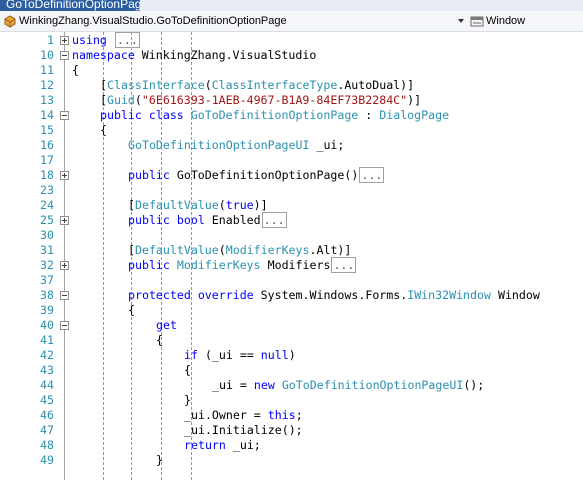 Image resolution: width=583 pixels, height=480 pixels. What do you see at coordinates (291, 325) in the screenshot?
I see `code-line: 40 get` at bounding box center [291, 325].